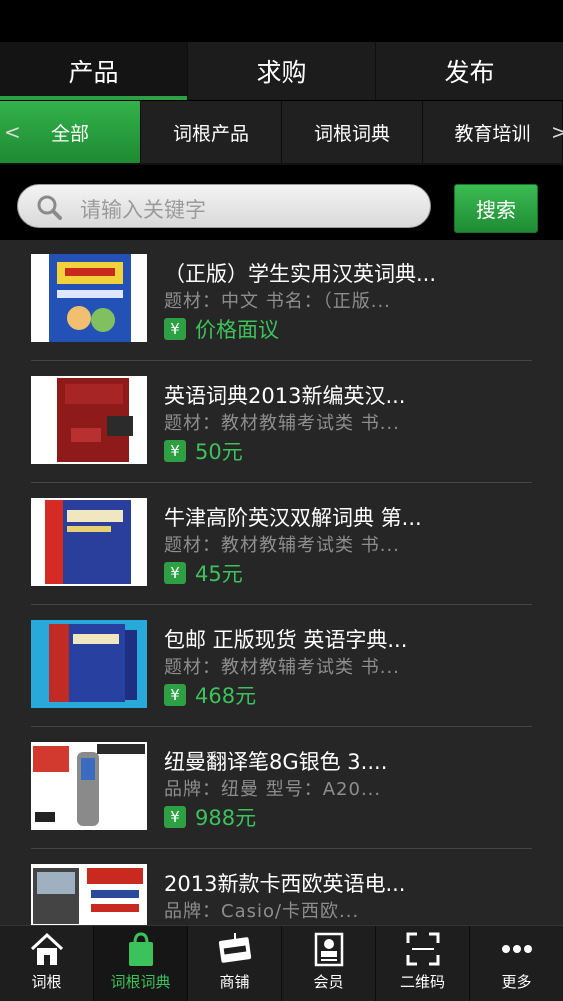 Image resolution: width=563 pixels, height=1001 pixels. I want to click on price-row: ¥ 价格面议, so click(221, 329).